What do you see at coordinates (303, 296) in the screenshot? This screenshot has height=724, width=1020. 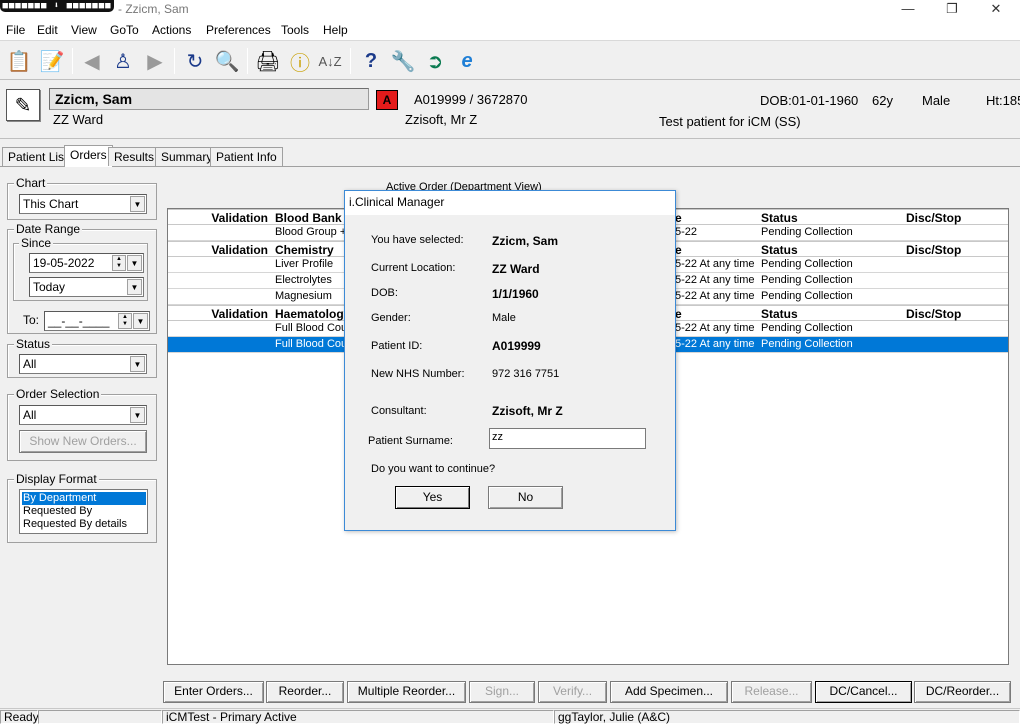 I see `cell-name: Magnesium` at bounding box center [303, 296].